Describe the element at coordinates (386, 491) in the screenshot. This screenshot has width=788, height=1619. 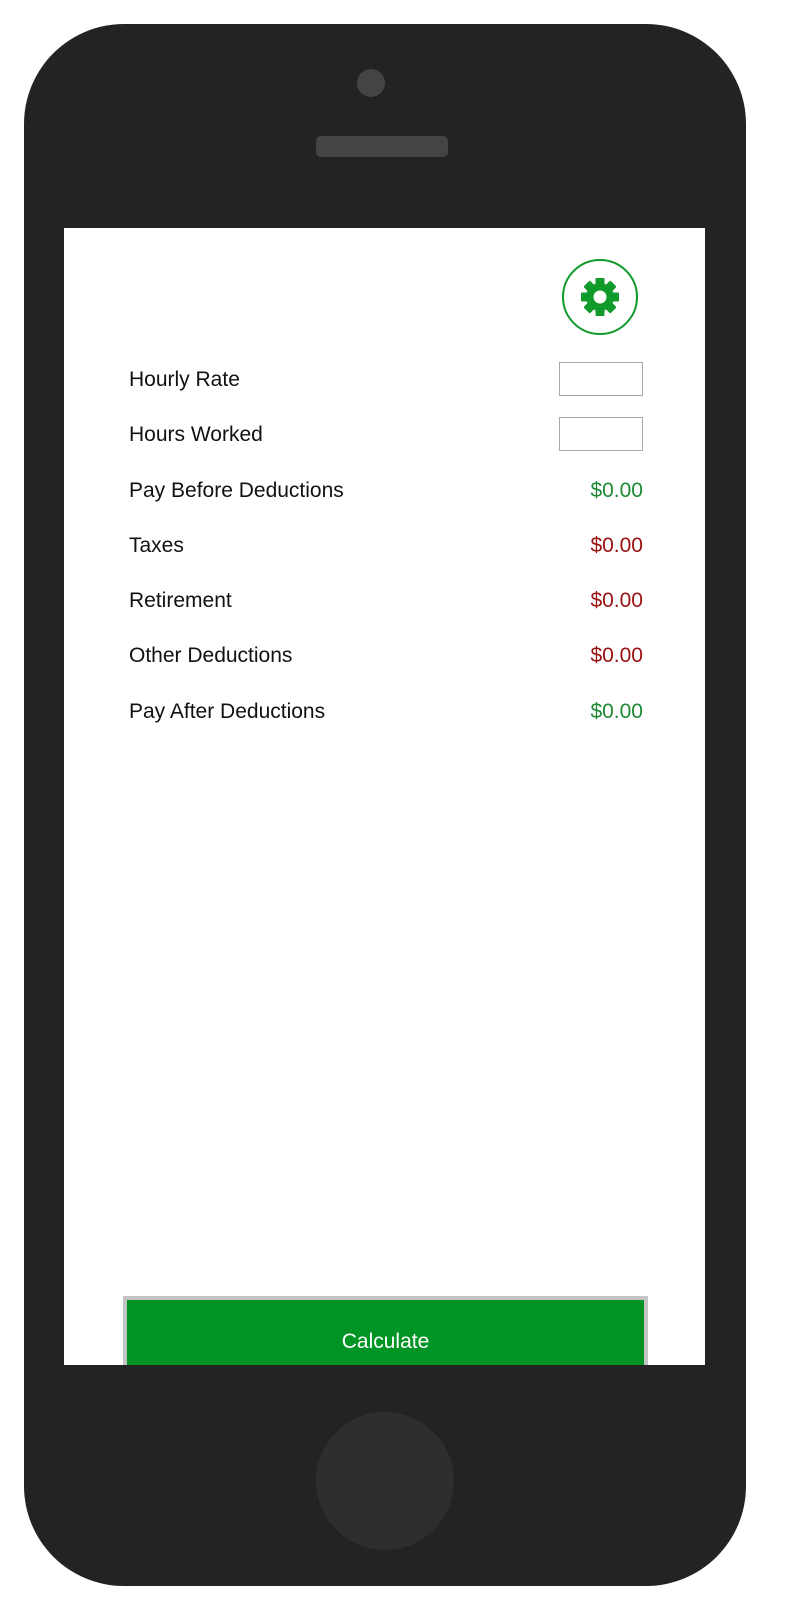
I see `row-pay-before-deductions: Pay Before Deductions $0.00` at that location.